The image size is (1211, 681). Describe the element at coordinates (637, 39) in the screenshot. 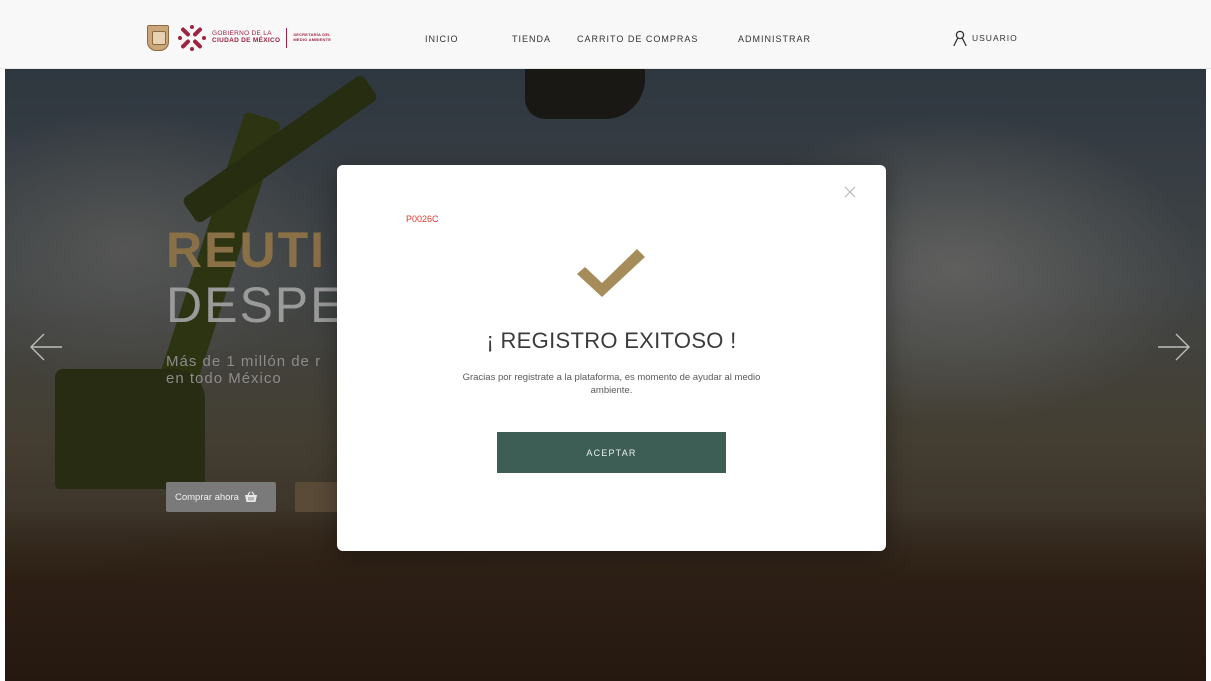

I see `nav-carrito-de-compras: CARRITO DE COMPRAS` at that location.